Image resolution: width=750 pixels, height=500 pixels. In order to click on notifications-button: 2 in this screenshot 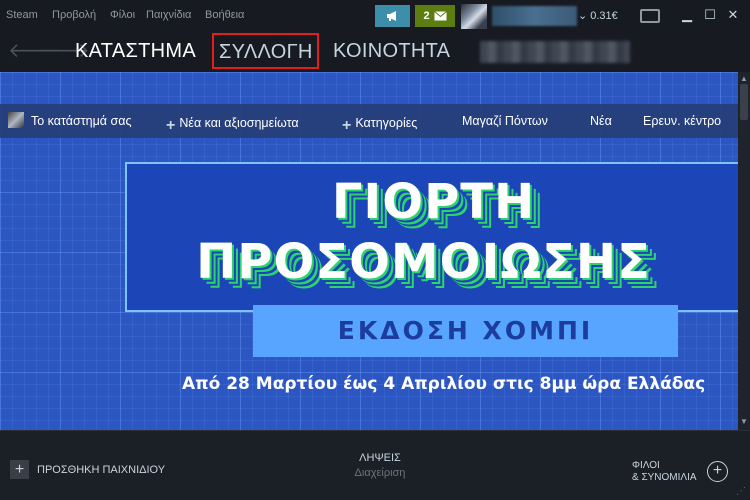, I will do `click(435, 16)`.